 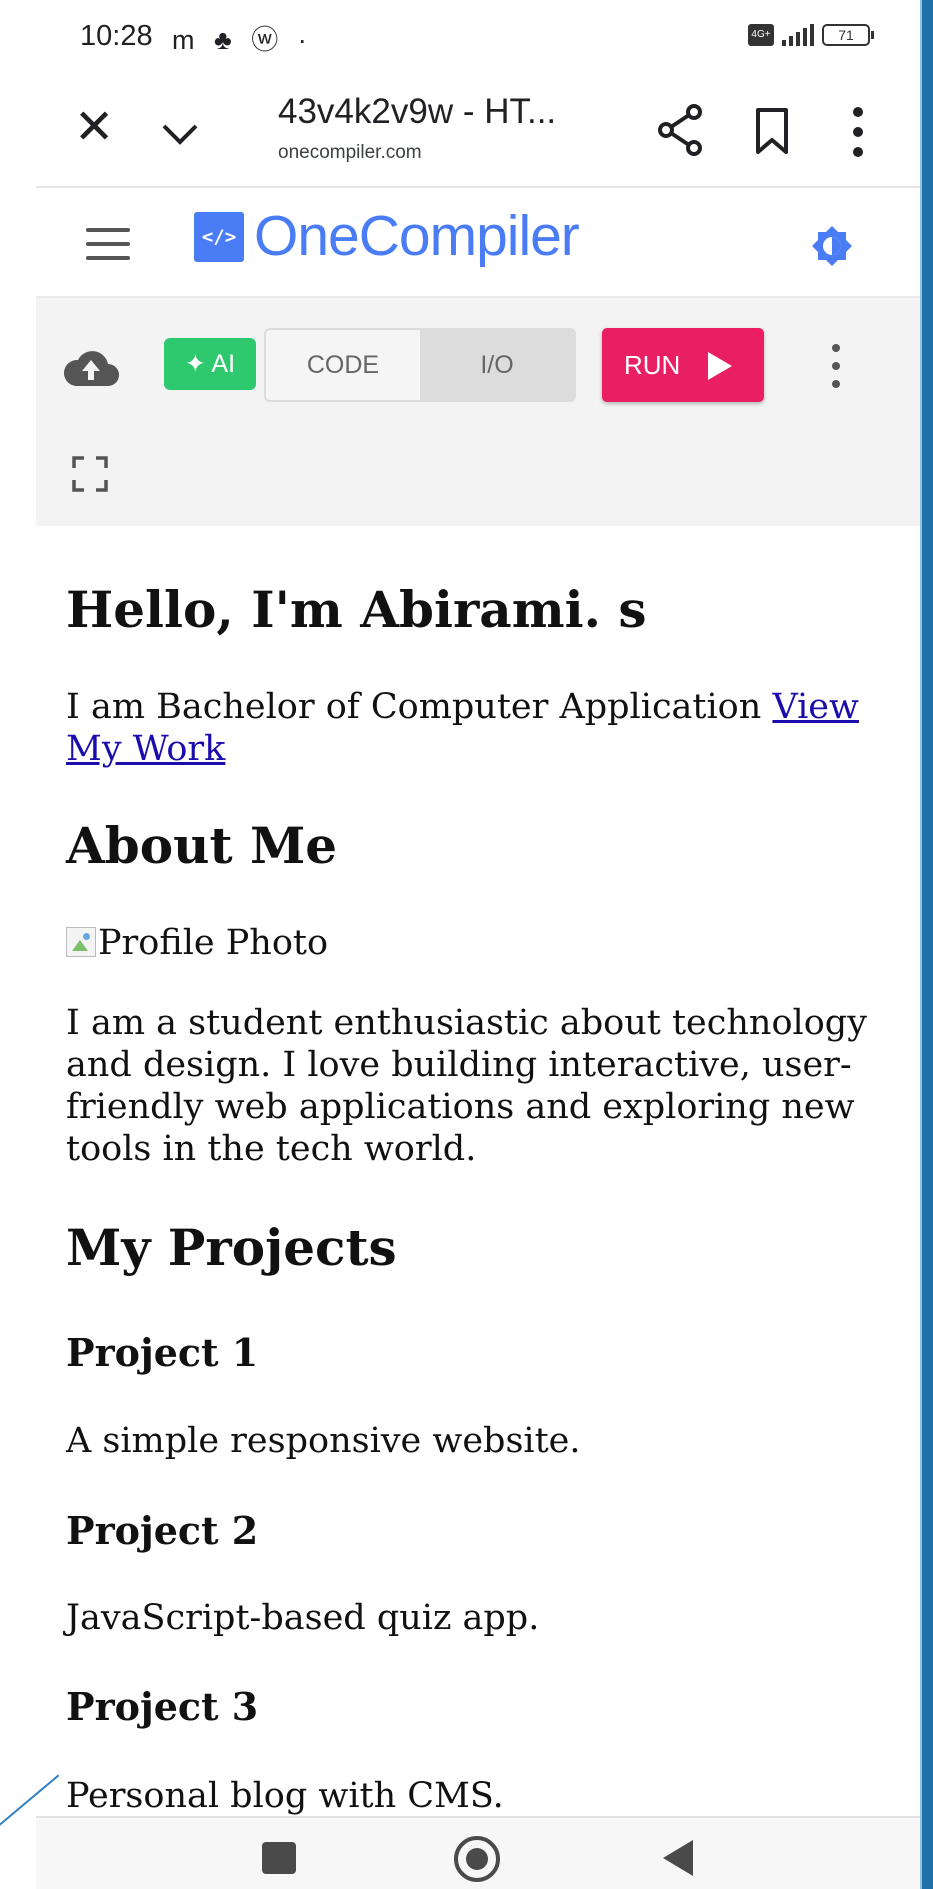 I want to click on logo-text: OneCompiler, so click(x=417, y=236).